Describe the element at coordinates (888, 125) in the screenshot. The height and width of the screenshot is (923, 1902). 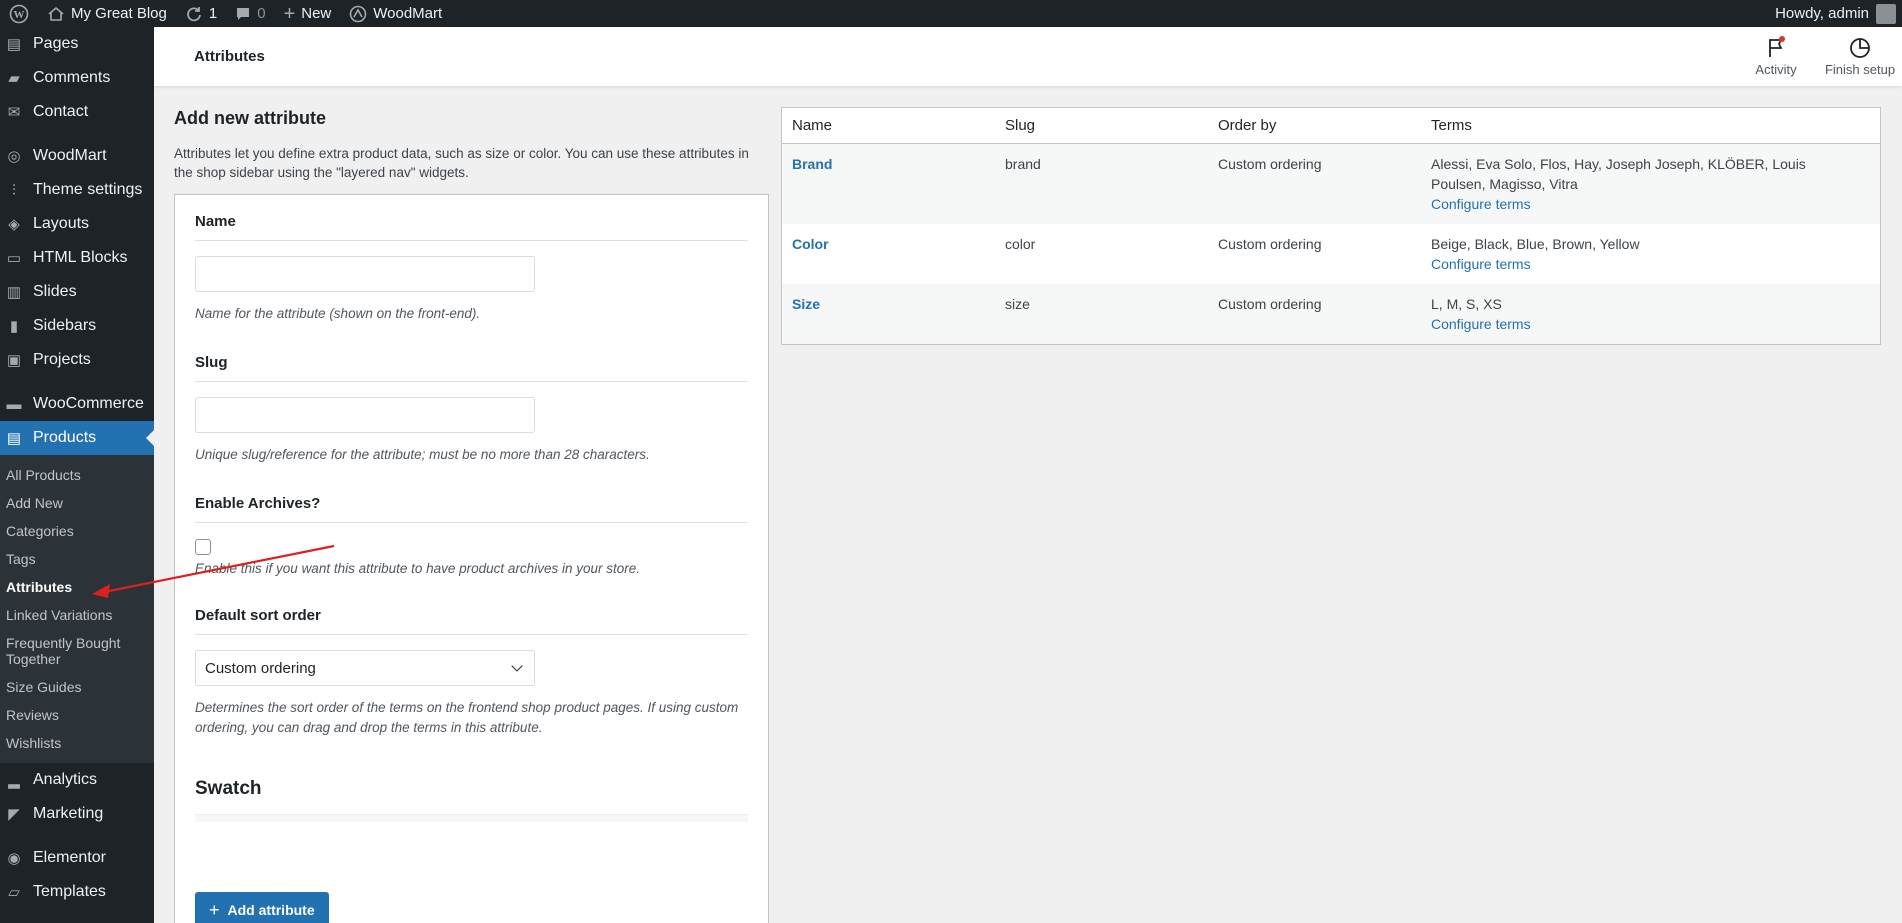
I see `column-header-name: Name` at that location.